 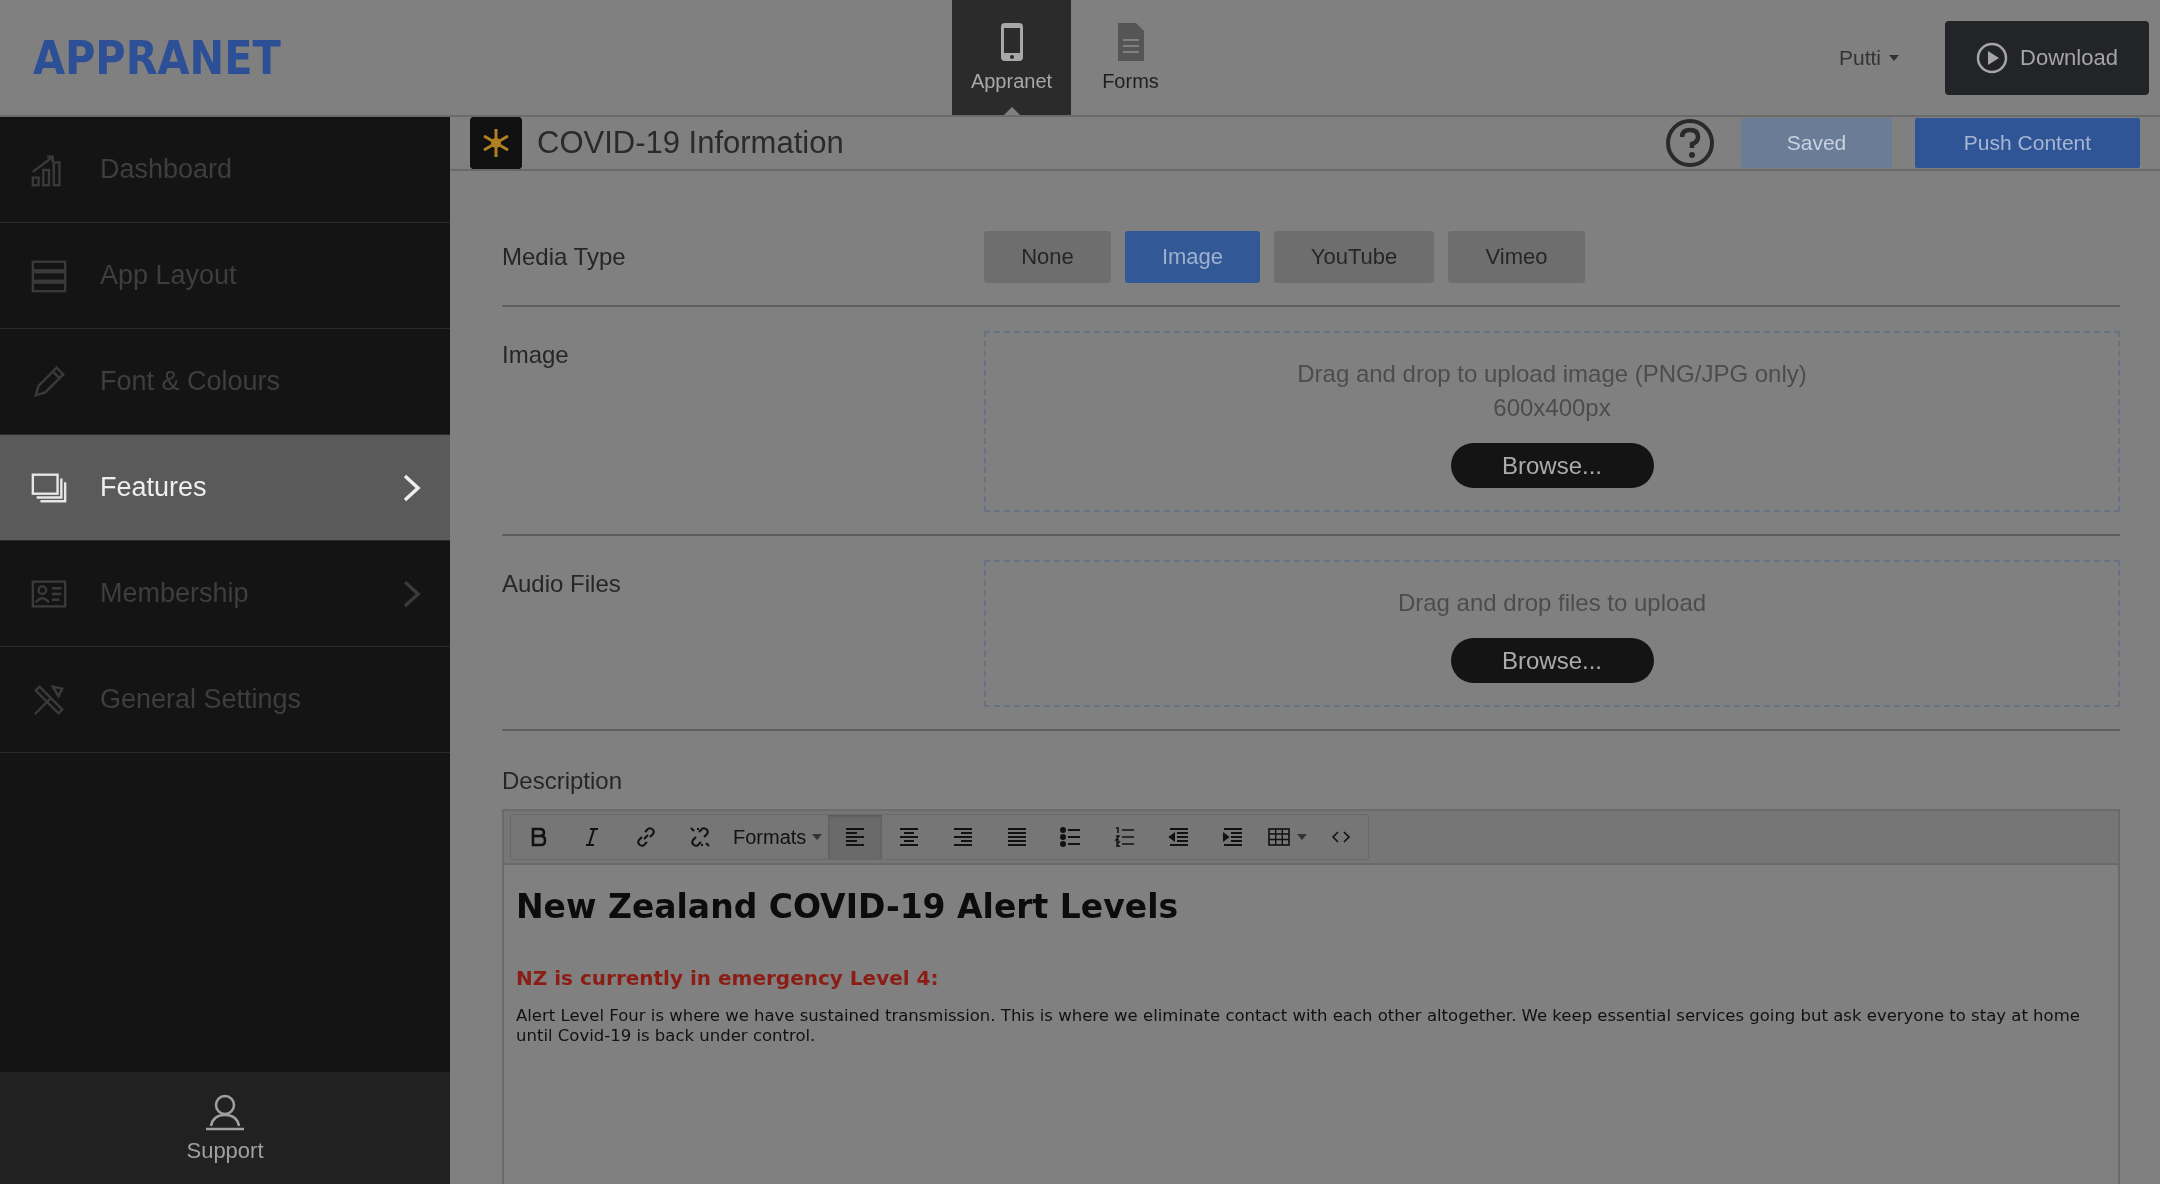 I want to click on formats-button: Formats, so click(x=778, y=837).